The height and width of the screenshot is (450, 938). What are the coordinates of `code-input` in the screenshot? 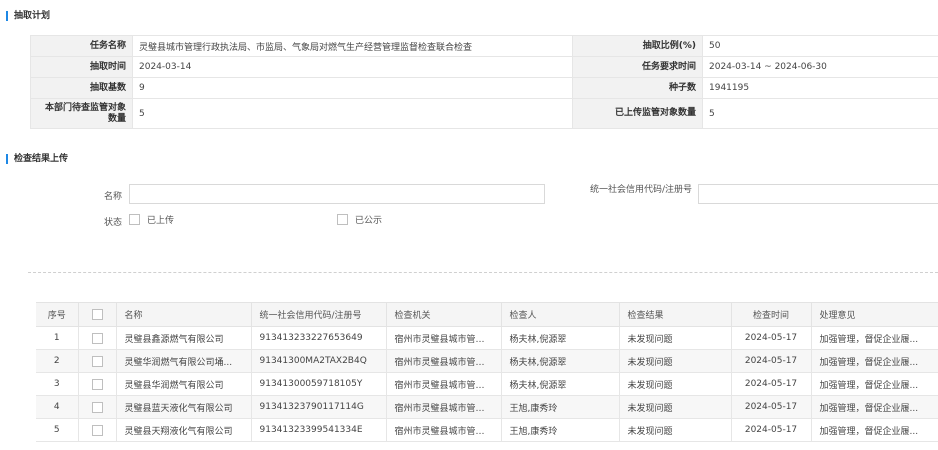 It's located at (818, 194).